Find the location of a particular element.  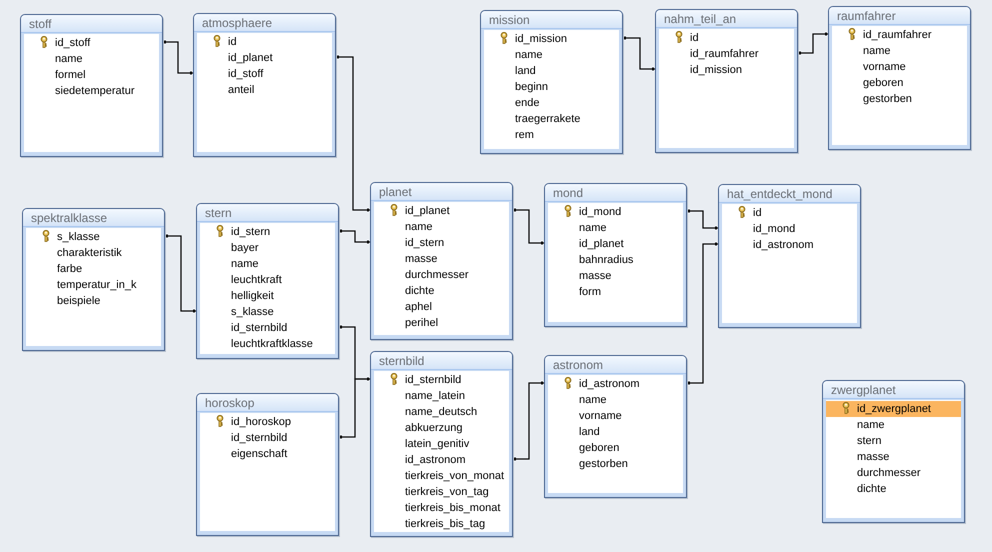

table-title: astronom is located at coordinates (615, 365).